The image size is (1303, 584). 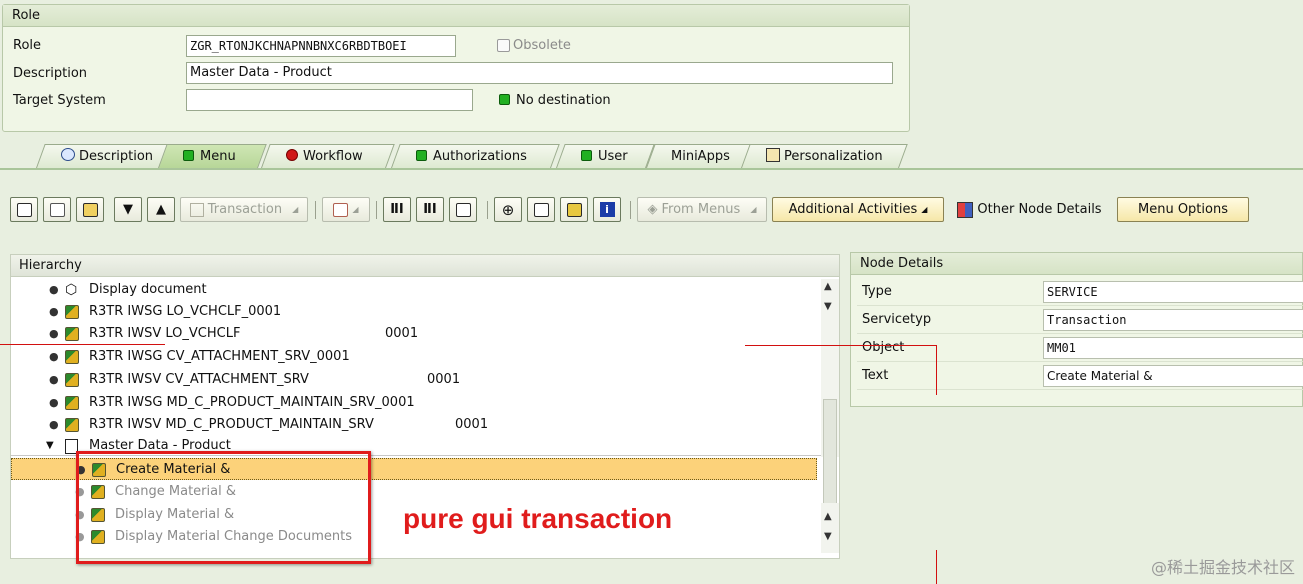 I want to click on tree-node: ● R3TR IWSG CV_ATTACHMENT_SRV_0001, so click(x=414, y=357).